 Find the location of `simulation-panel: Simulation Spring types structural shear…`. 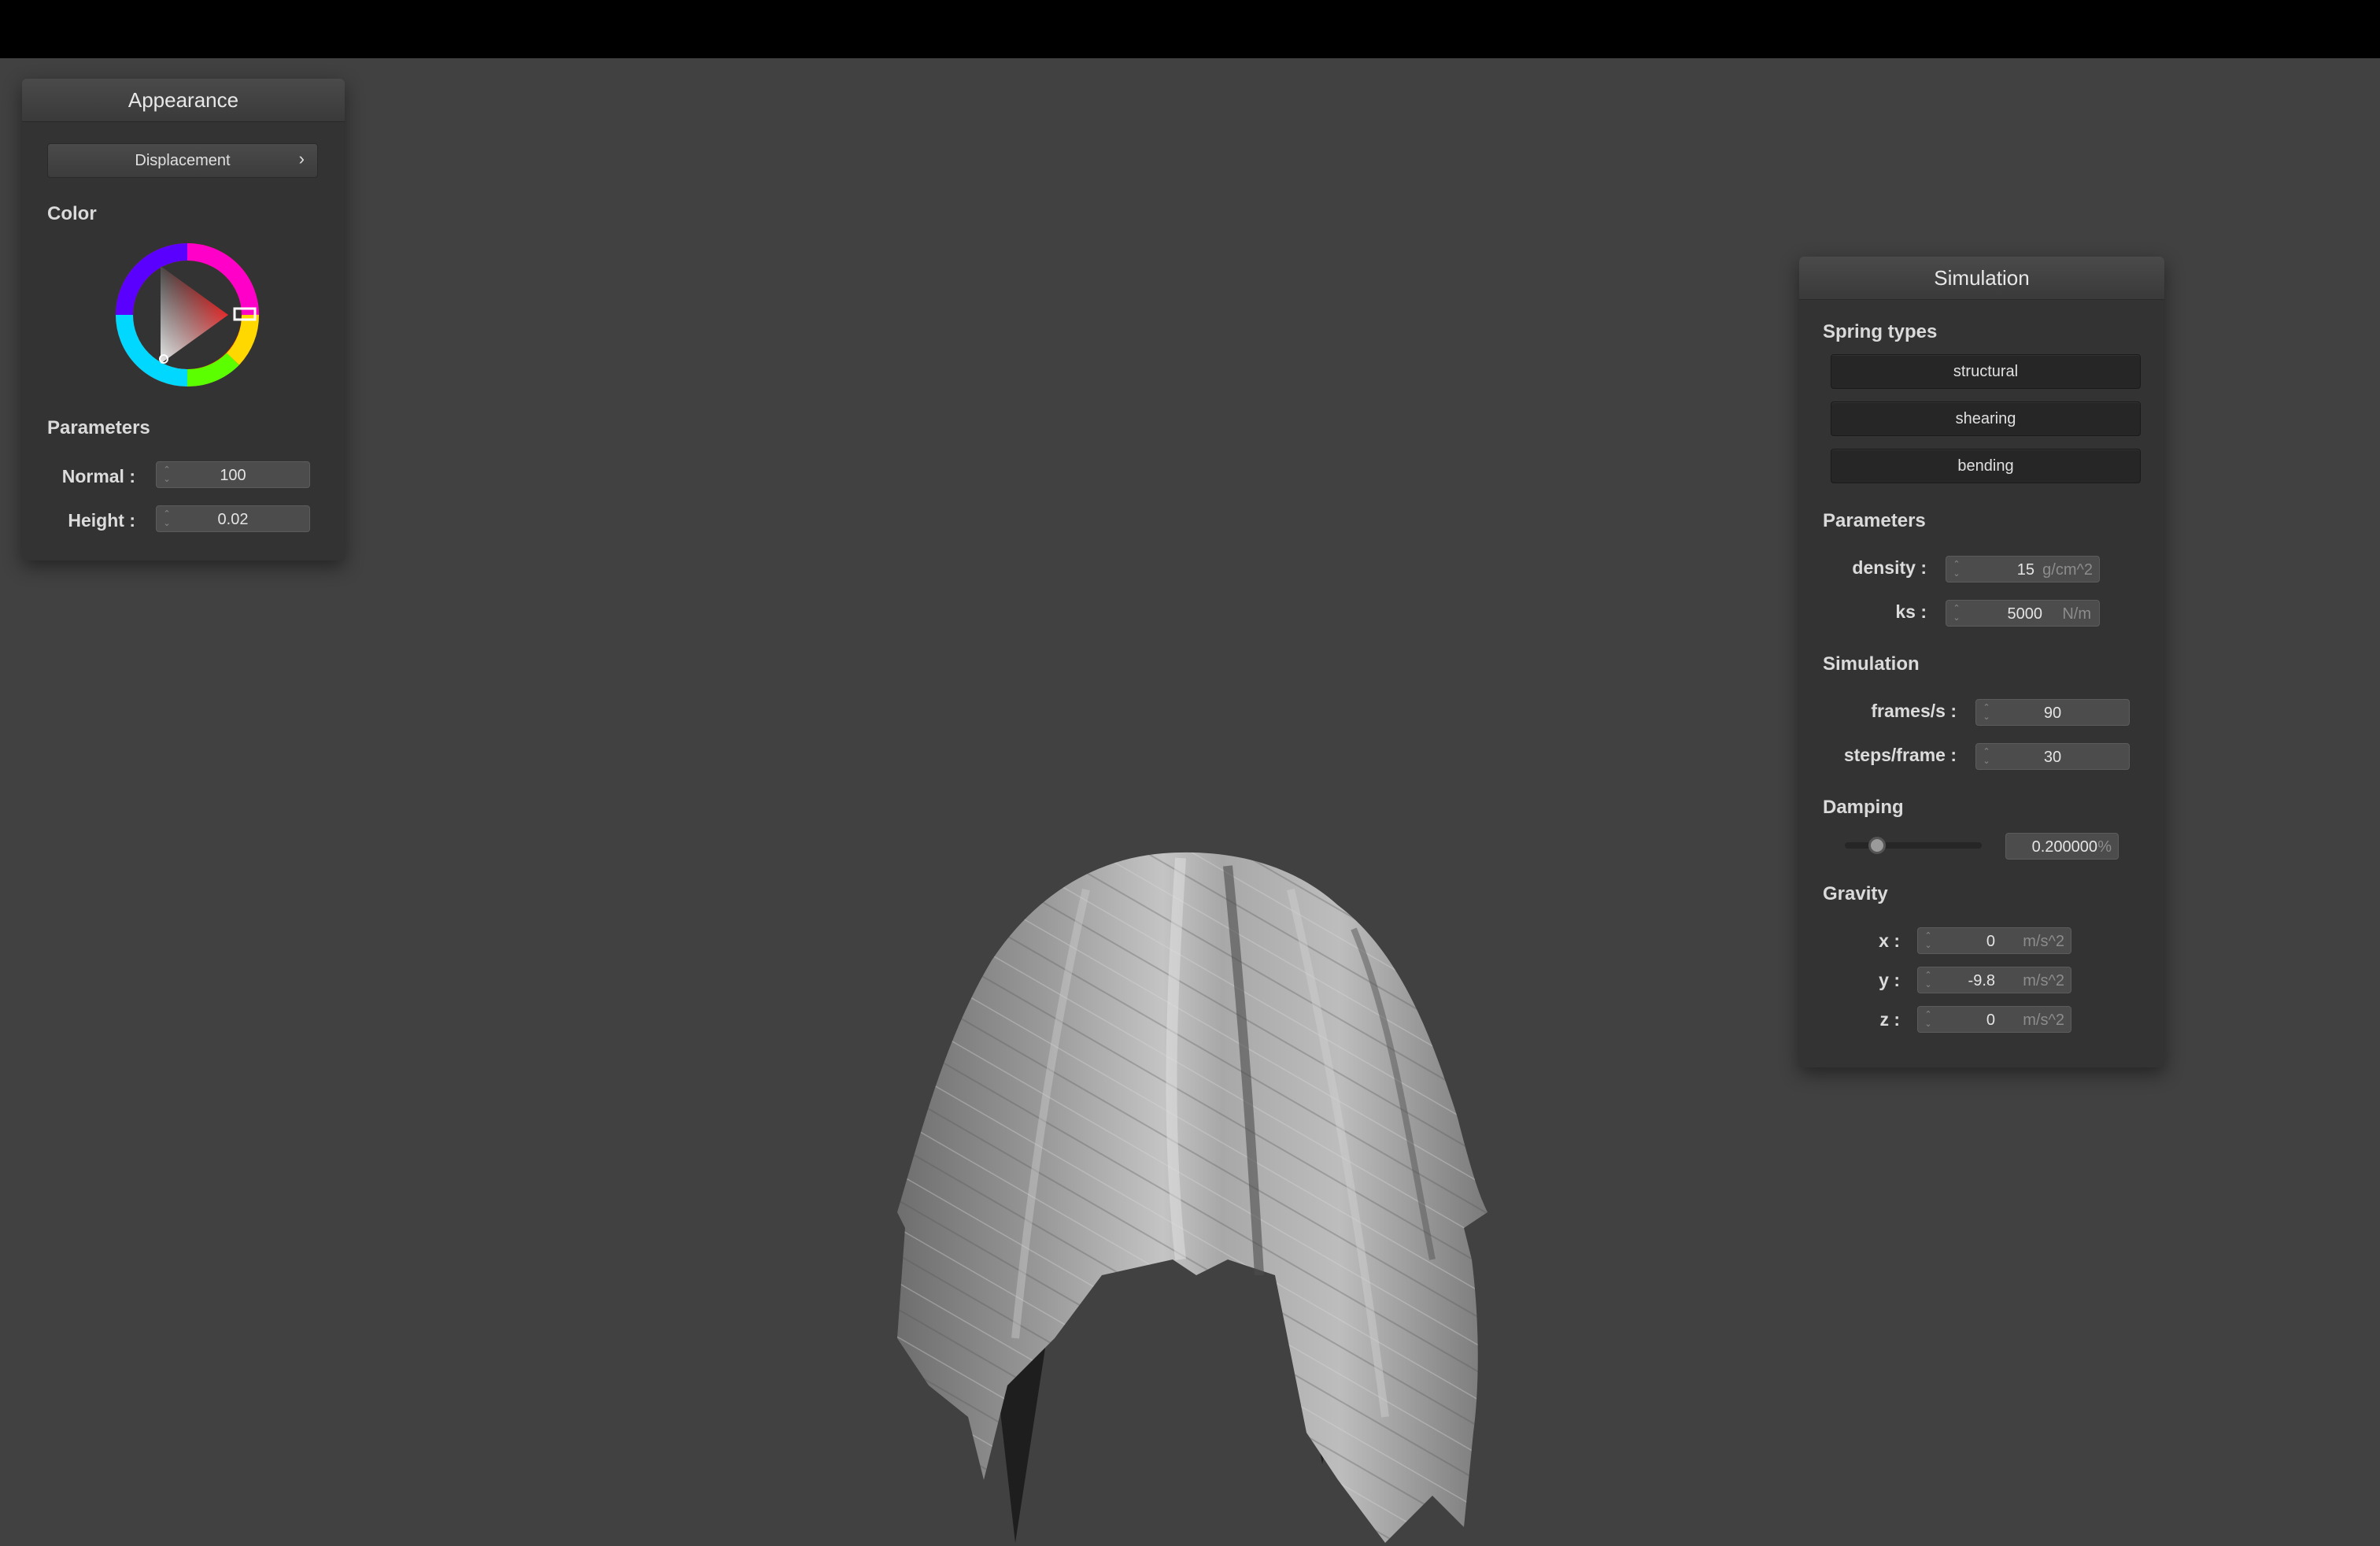

simulation-panel: Simulation Spring types structural shear… is located at coordinates (1981, 662).